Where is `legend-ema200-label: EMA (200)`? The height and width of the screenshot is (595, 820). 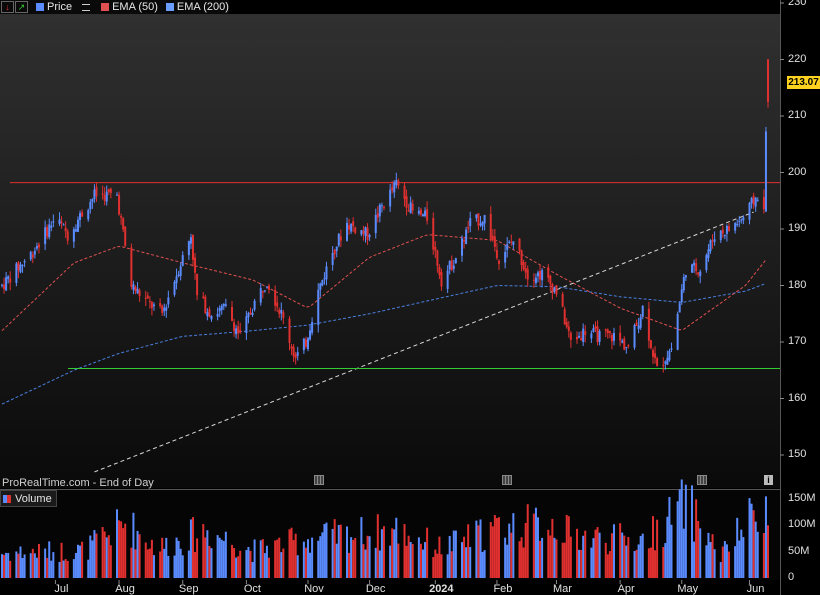 legend-ema200-label: EMA (200) is located at coordinates (202, 7).